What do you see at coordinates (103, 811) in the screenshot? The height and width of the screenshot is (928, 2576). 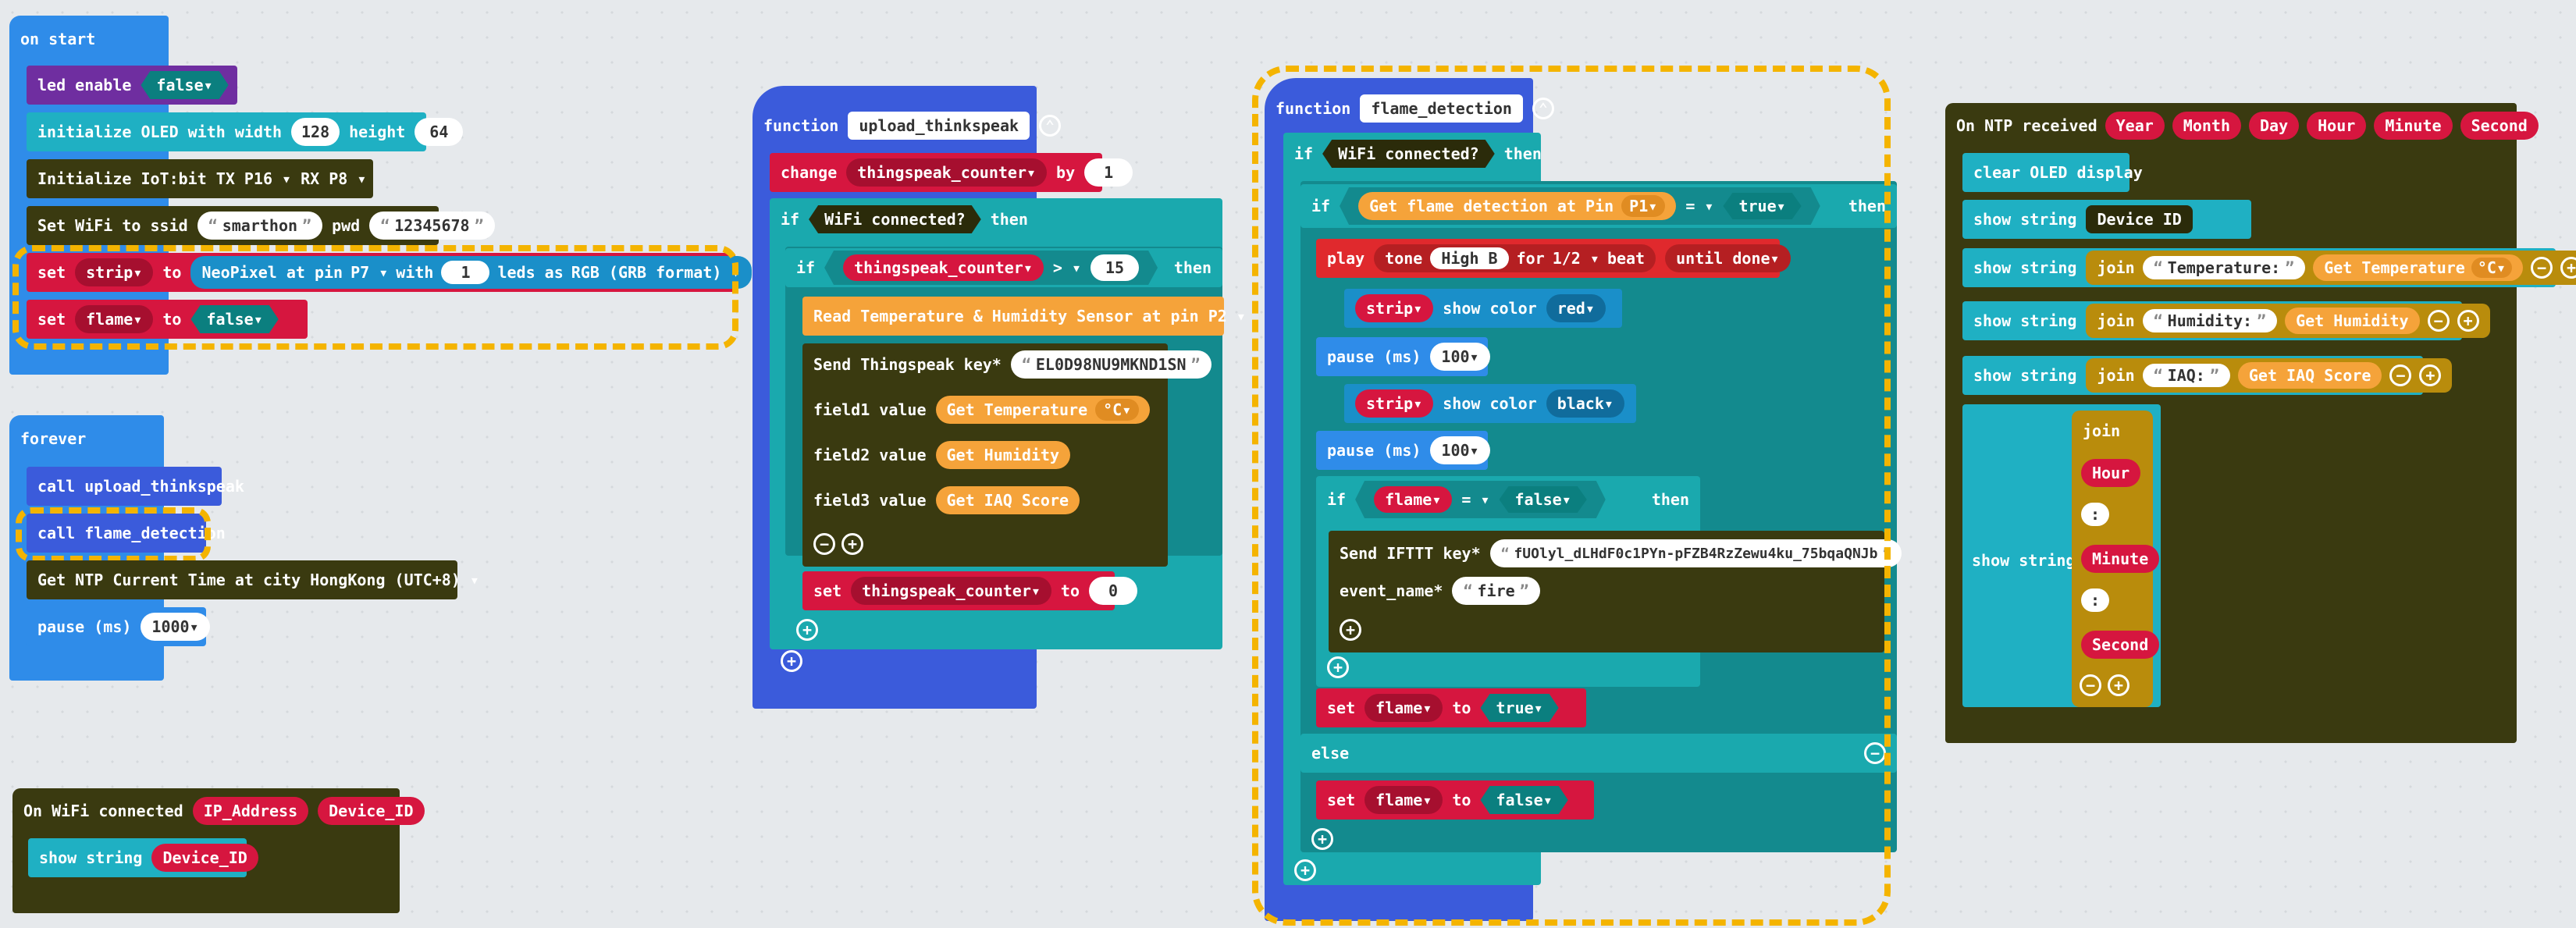 I see `hat-label: On WiFi connected` at bounding box center [103, 811].